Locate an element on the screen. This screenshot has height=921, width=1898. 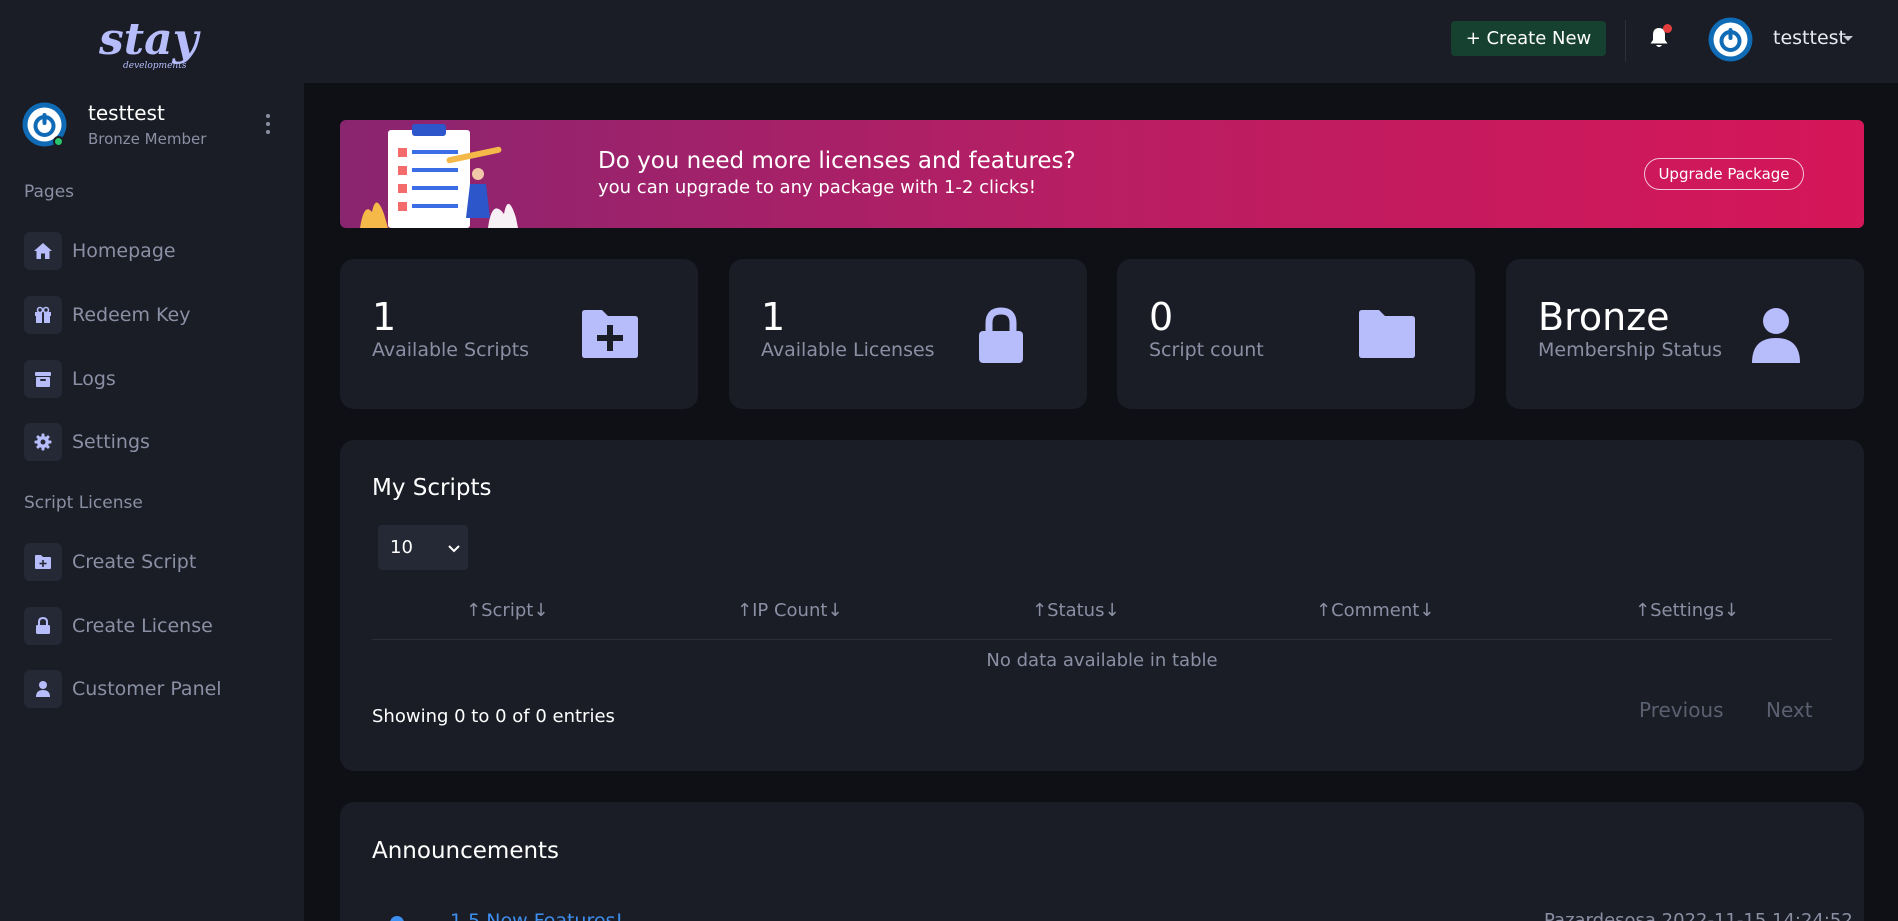
sidebar-item-settings: Settings is located at coordinates (87, 442).